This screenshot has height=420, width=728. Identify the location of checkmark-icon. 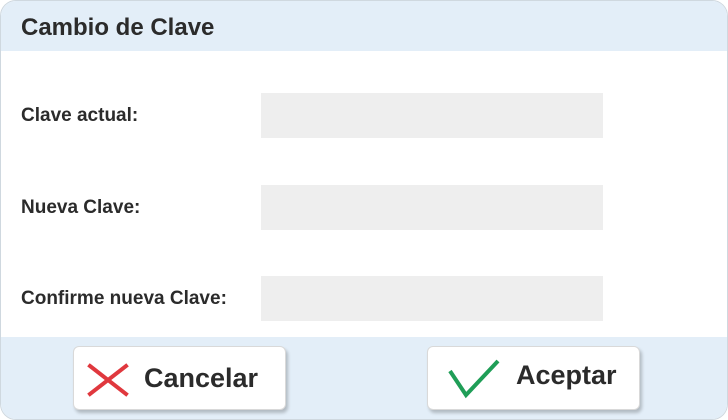
(474, 379).